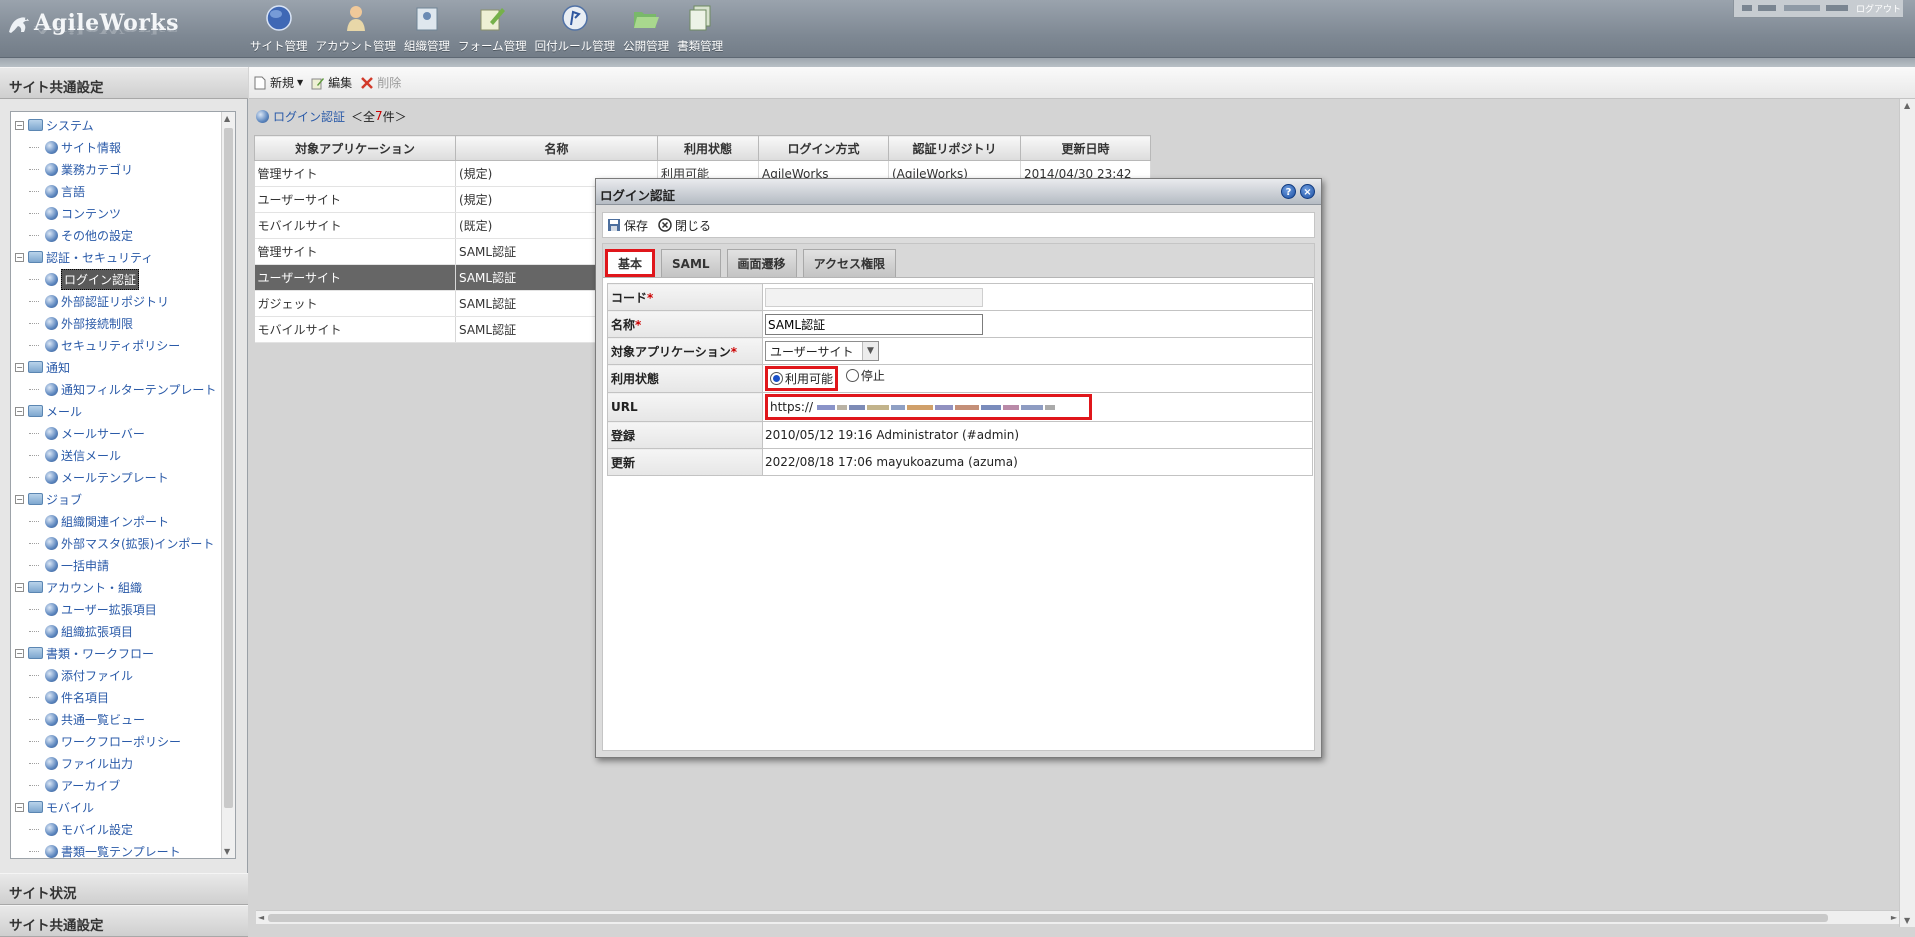 This screenshot has height=937, width=1915. Describe the element at coordinates (684, 225) in the screenshot. I see `close-button: 閉じる` at that location.